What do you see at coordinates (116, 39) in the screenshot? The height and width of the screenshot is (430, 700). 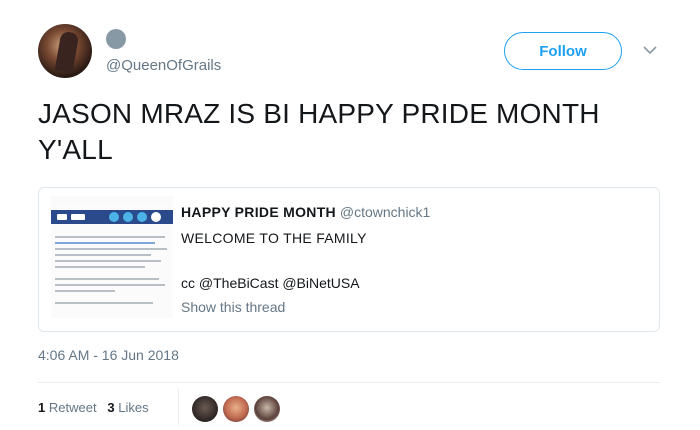 I see `display-name-placeholder` at bounding box center [116, 39].